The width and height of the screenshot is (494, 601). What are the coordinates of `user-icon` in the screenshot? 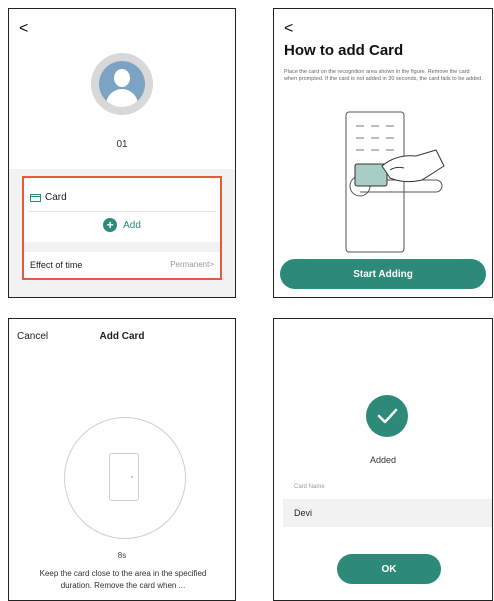 It's located at (122, 84).